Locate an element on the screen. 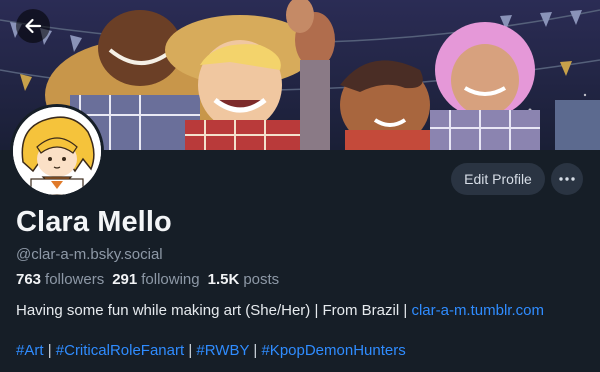  following-stat: 291 following is located at coordinates (155, 279).